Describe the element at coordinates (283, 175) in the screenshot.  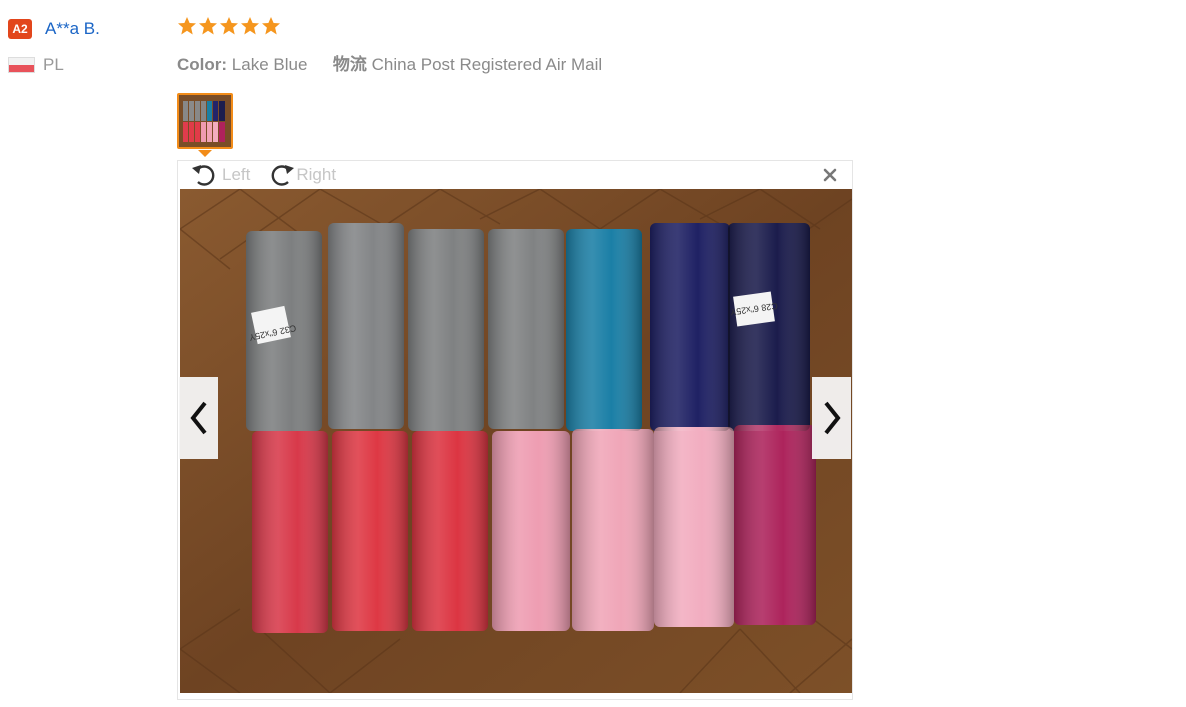
I see `rotate-right-icon` at that location.